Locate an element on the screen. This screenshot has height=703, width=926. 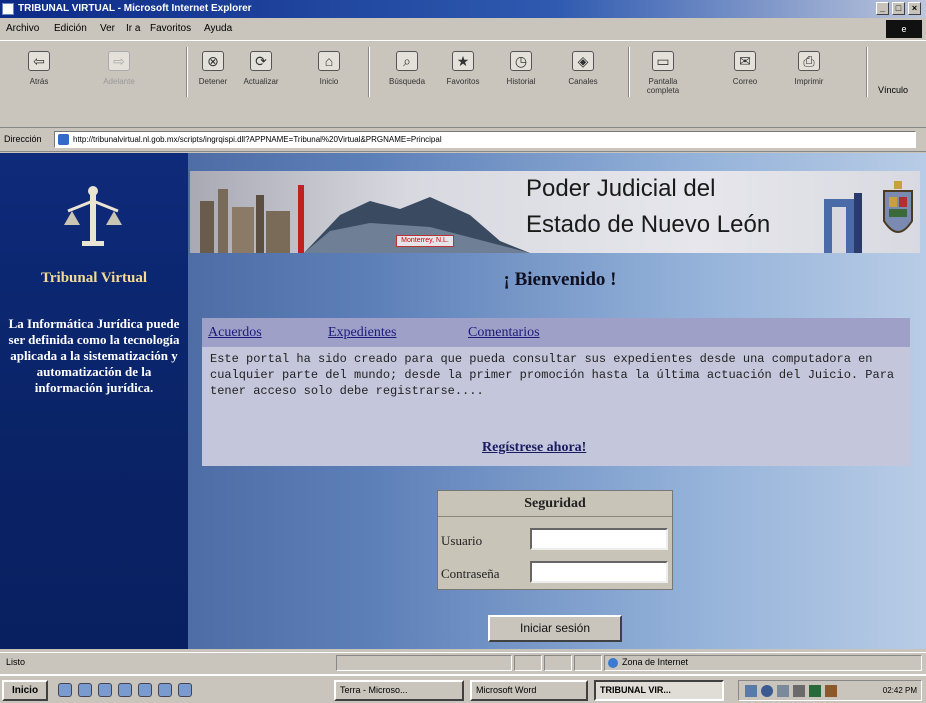
password-input is located at coordinates (599, 572).